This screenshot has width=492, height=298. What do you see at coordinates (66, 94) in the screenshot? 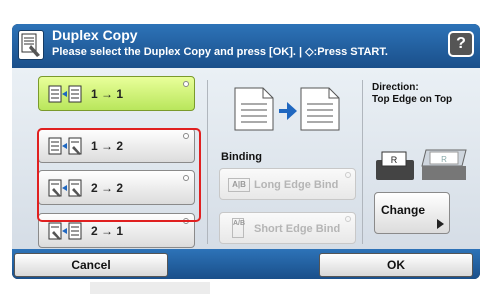
I see `duplex-1-1-icon` at bounding box center [66, 94].